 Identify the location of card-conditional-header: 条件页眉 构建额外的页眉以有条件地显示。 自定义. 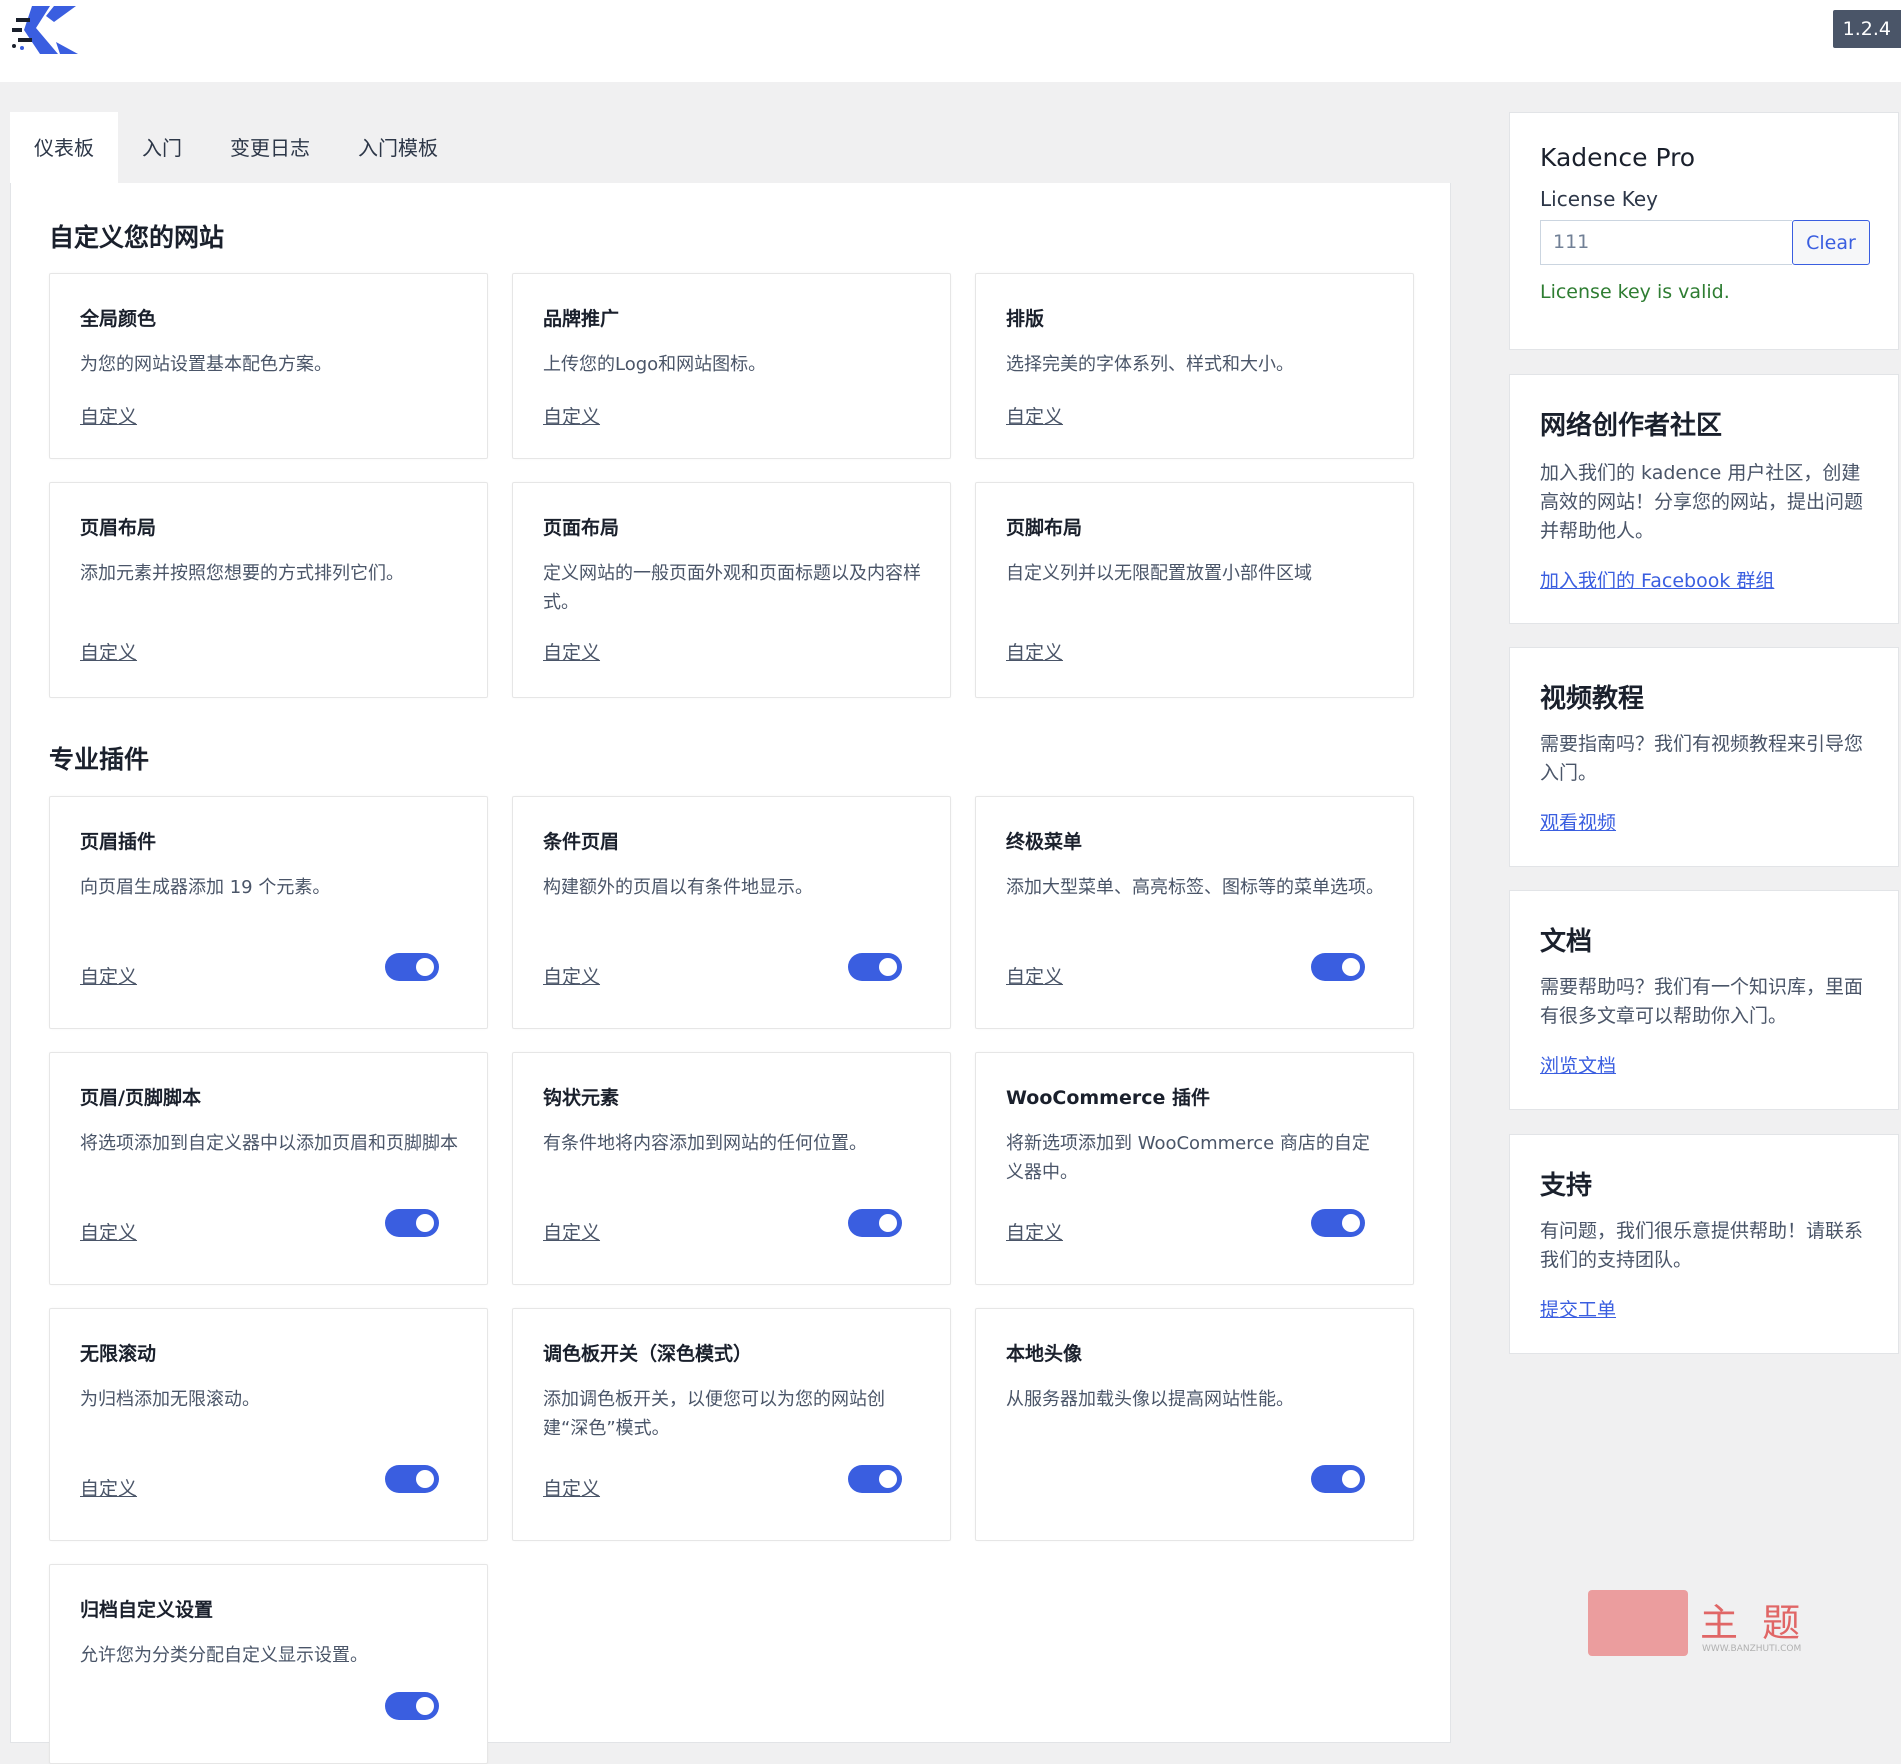
(731, 912).